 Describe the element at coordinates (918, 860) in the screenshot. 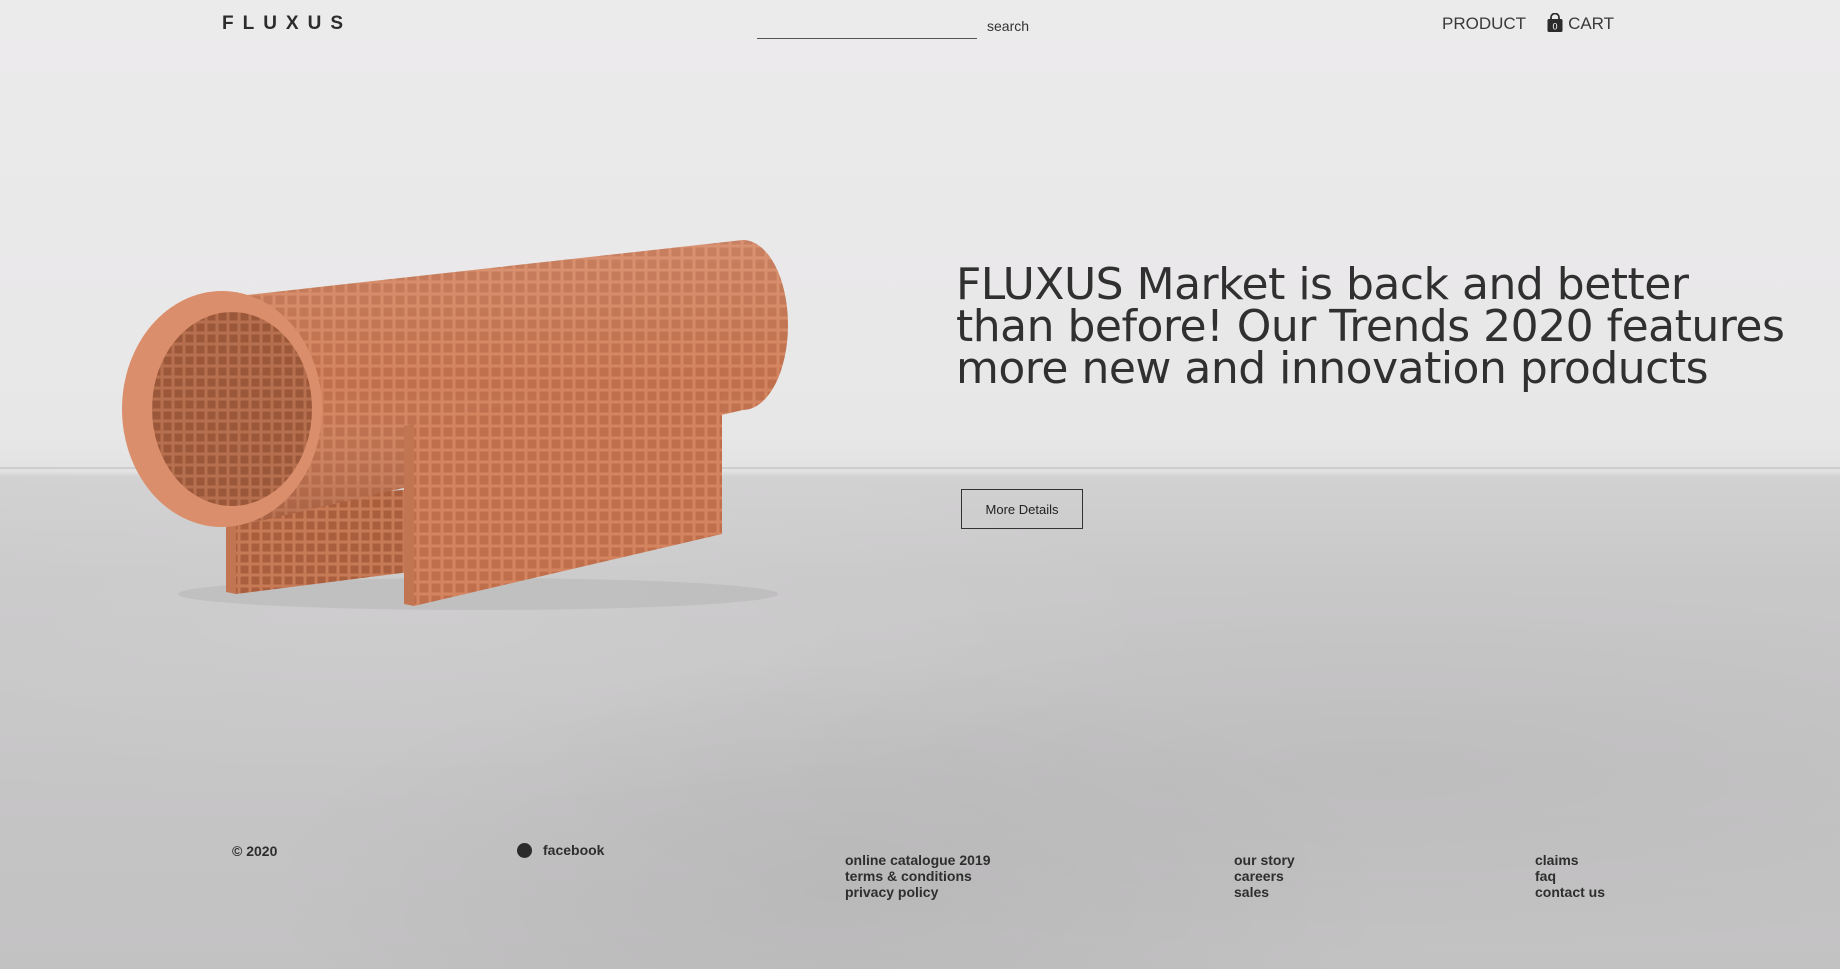

I see `footer-link-catalogue: online catalogue 2019` at that location.